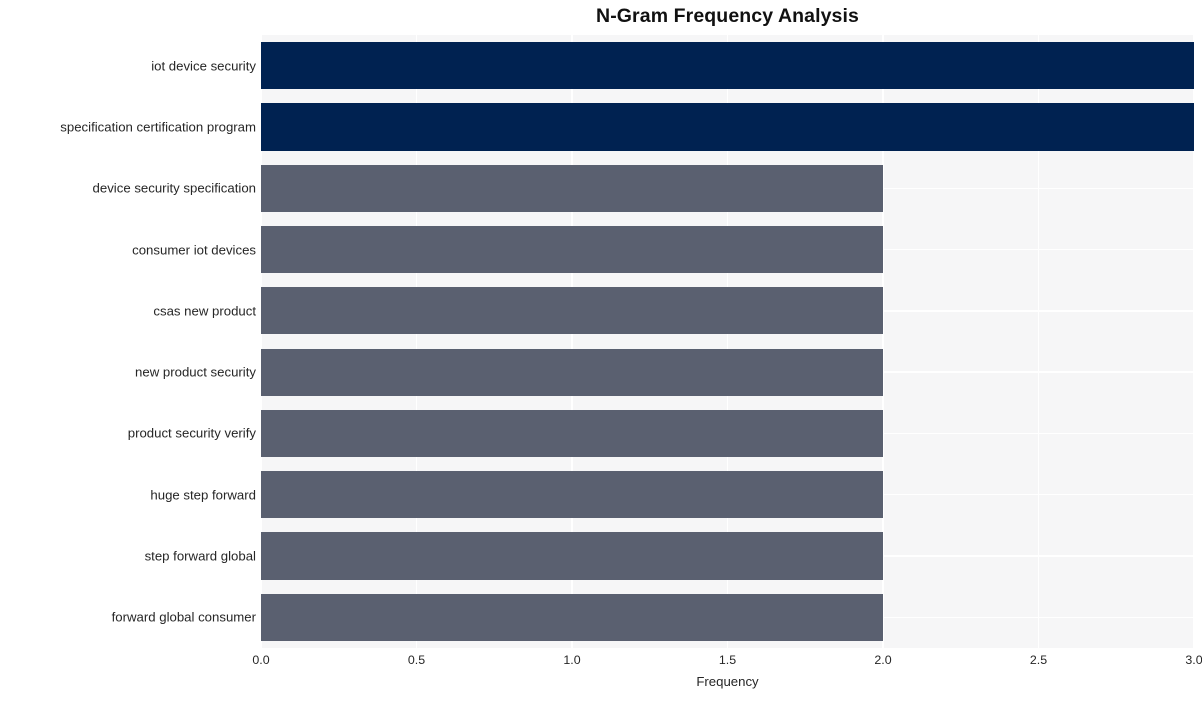 This screenshot has height=701, width=1202. Describe the element at coordinates (1038, 660) in the screenshot. I see `x-tick-label: 2.5` at that location.